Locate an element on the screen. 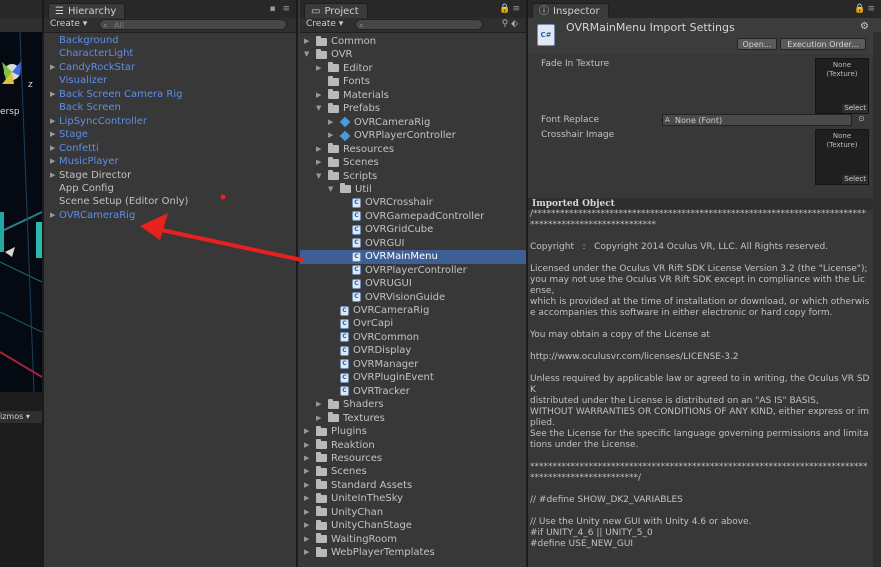  annotation-arrow-line is located at coordinates (227, 244).